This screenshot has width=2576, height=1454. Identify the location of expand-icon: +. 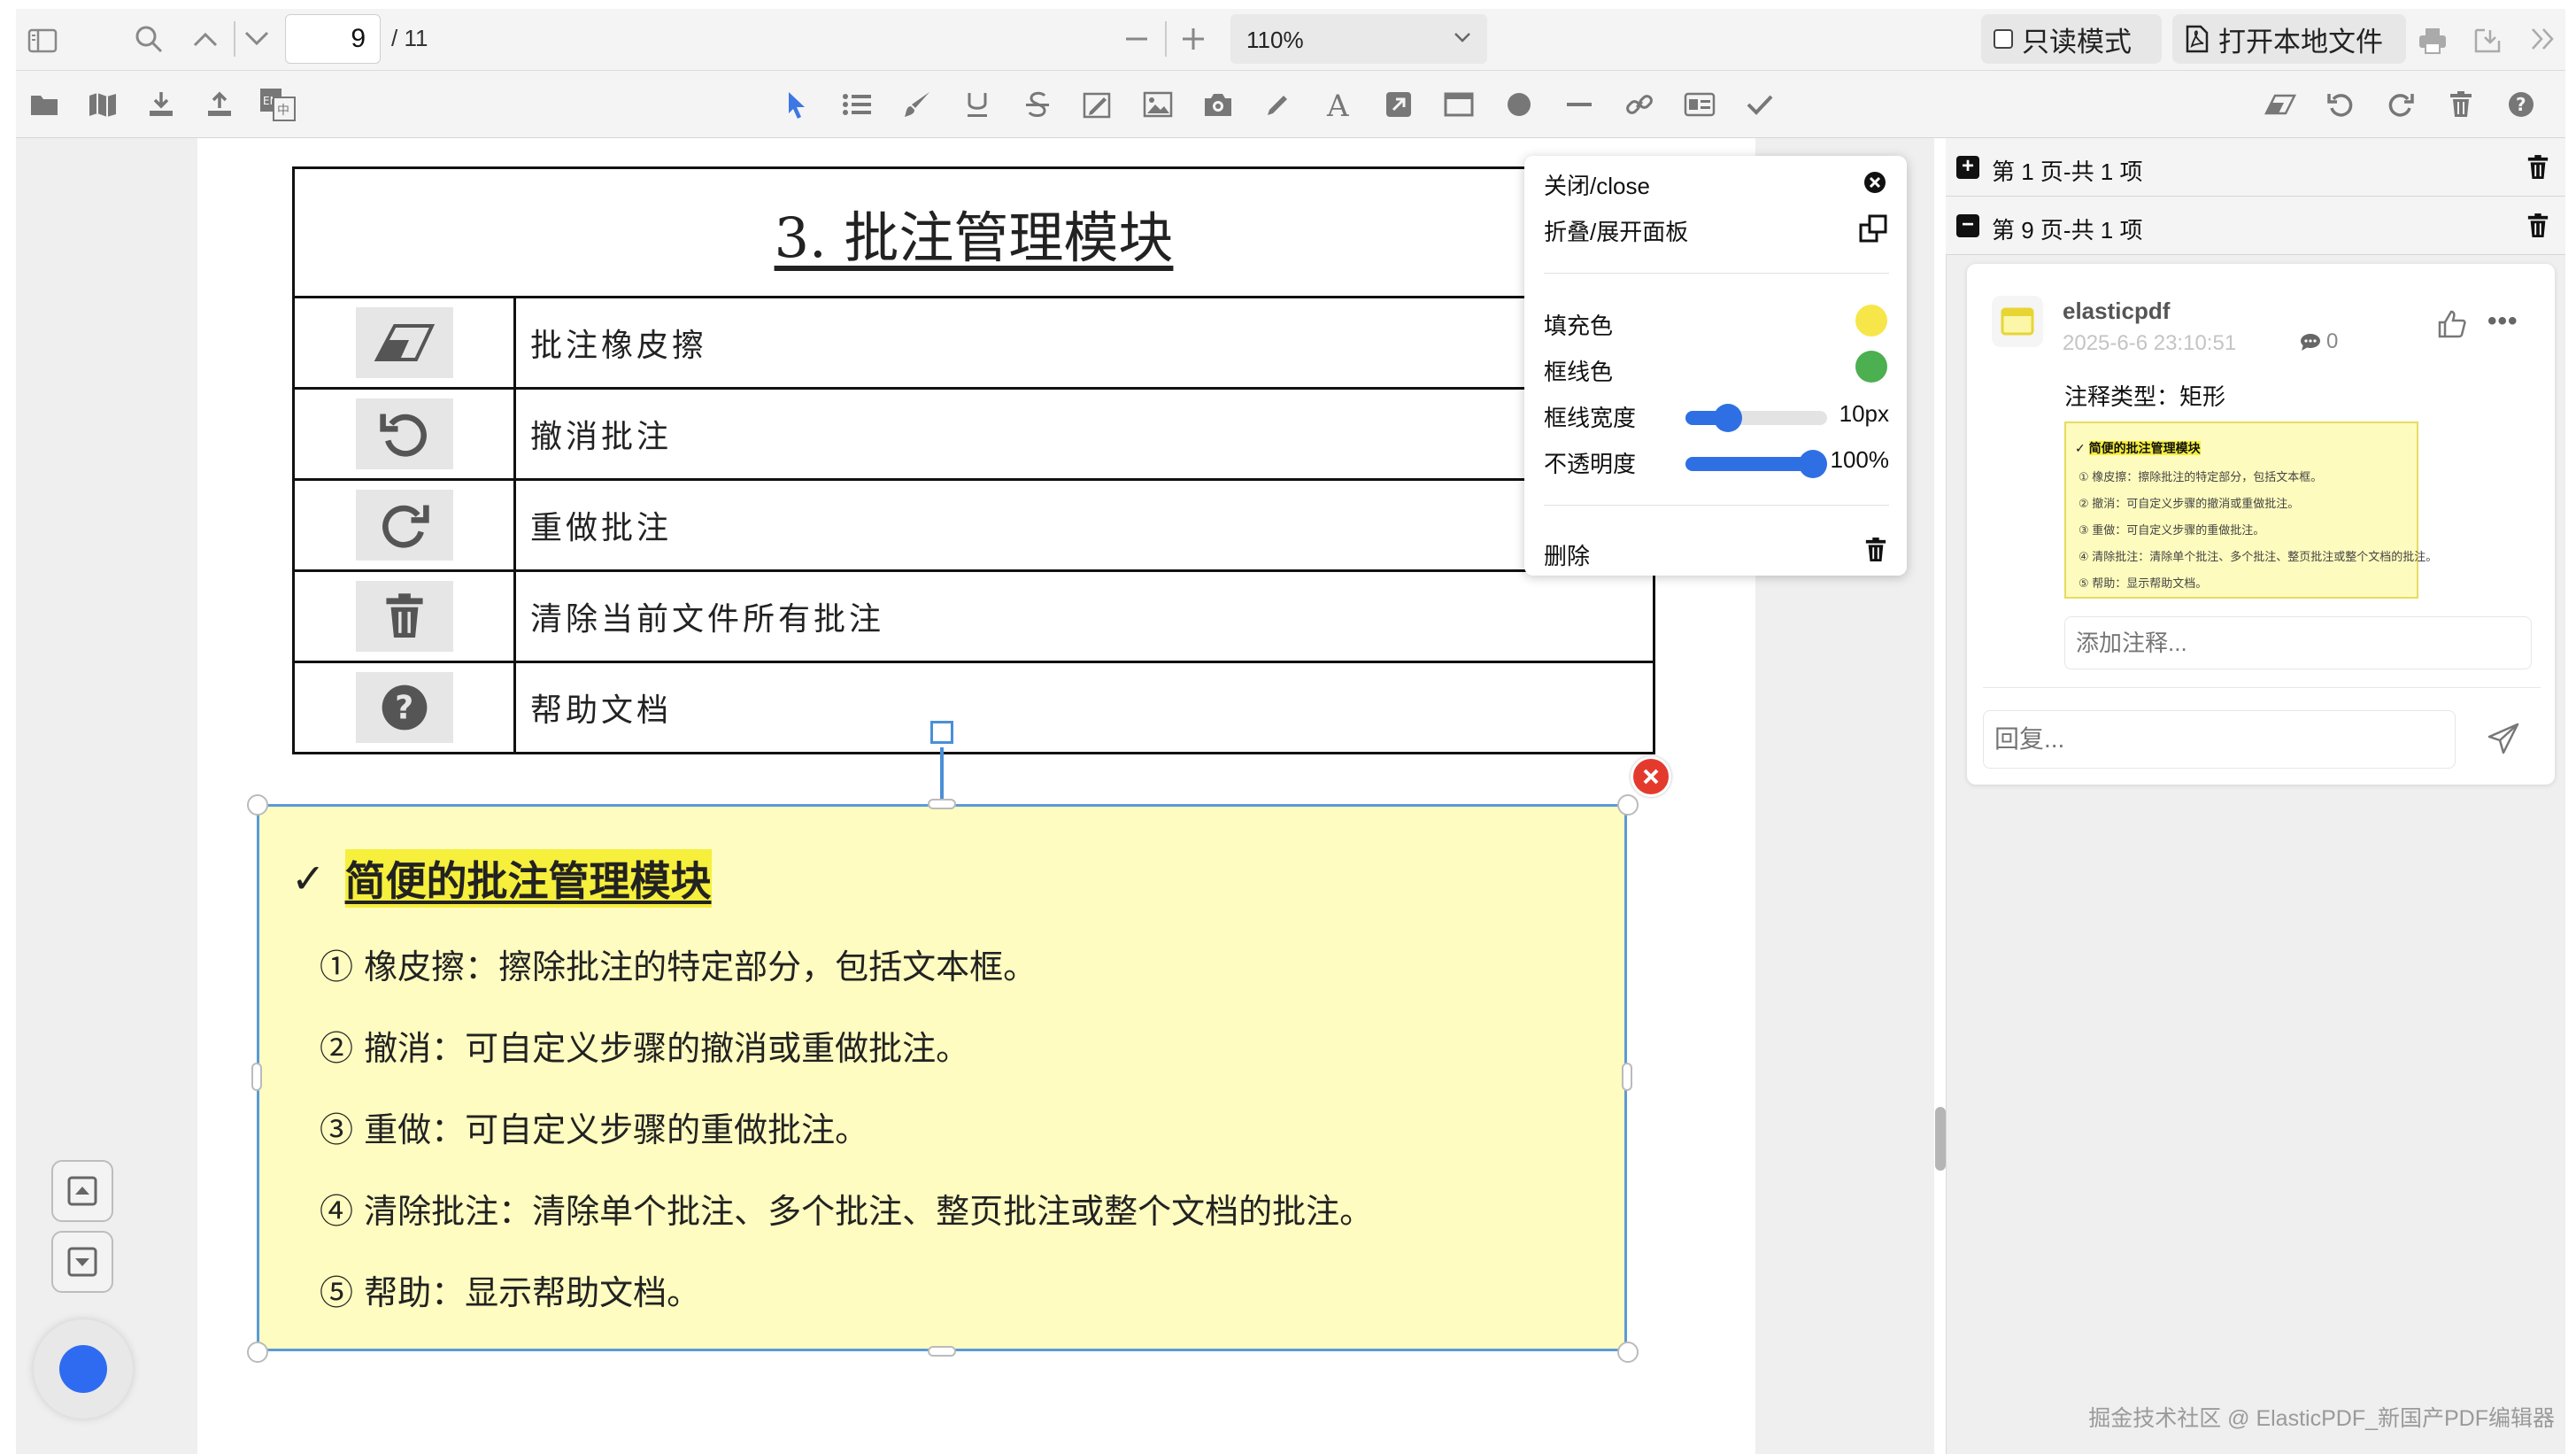
(1967, 167).